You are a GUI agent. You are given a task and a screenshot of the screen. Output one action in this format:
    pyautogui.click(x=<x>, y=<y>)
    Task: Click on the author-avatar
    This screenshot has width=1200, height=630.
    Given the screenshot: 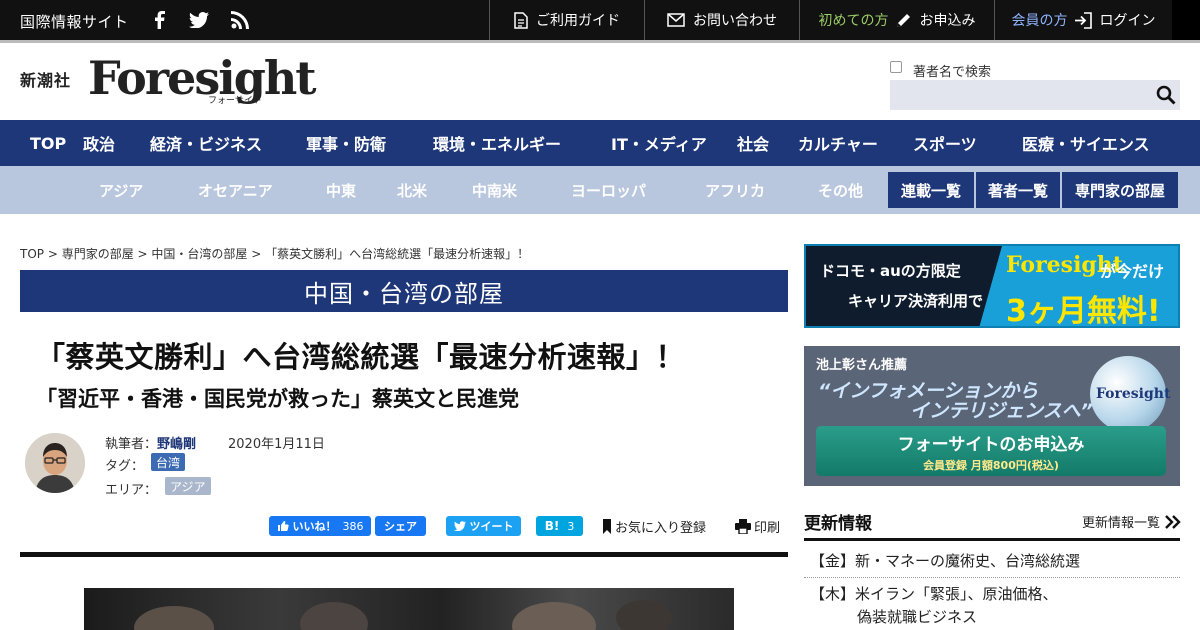 What is the action you would take?
    pyautogui.click(x=55, y=463)
    